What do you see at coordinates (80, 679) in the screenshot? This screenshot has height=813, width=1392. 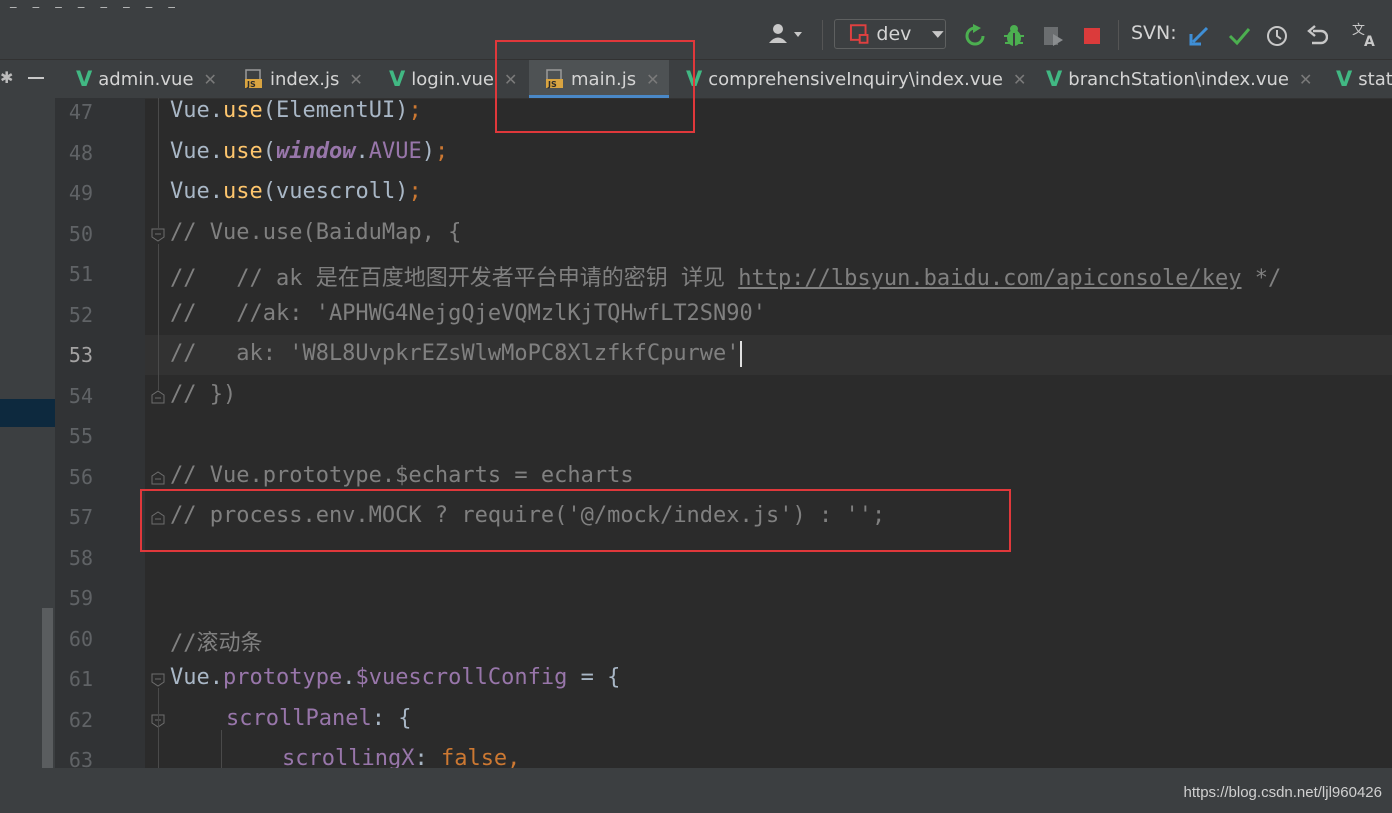 I see `line-number: 61` at bounding box center [80, 679].